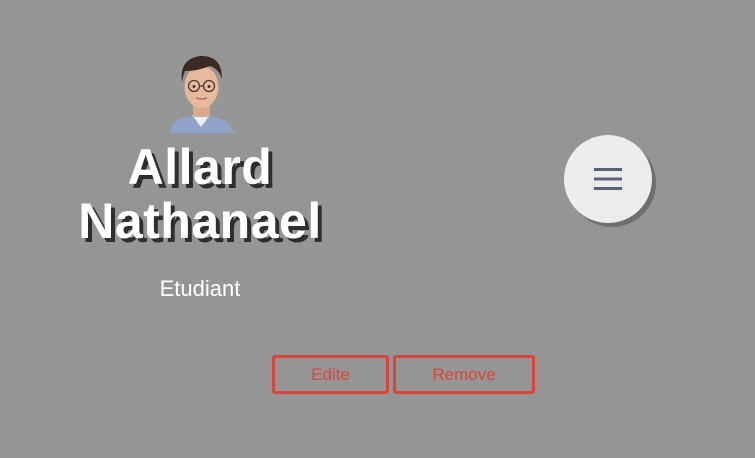  What do you see at coordinates (330, 374) in the screenshot?
I see `edit-button: Edite` at bounding box center [330, 374].